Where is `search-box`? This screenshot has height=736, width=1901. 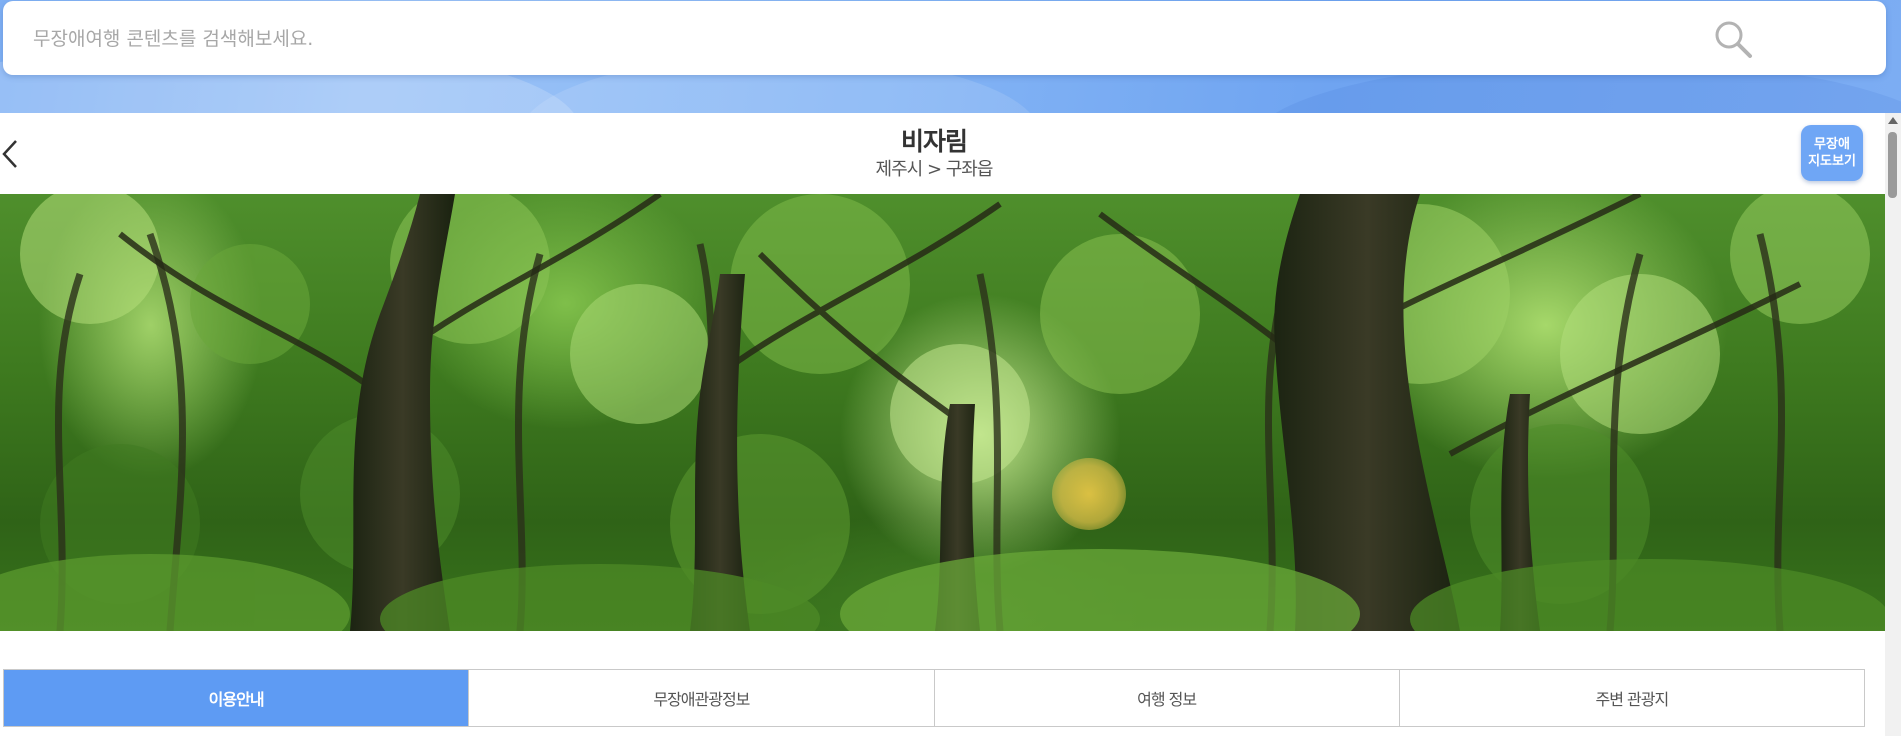
search-box is located at coordinates (944, 38).